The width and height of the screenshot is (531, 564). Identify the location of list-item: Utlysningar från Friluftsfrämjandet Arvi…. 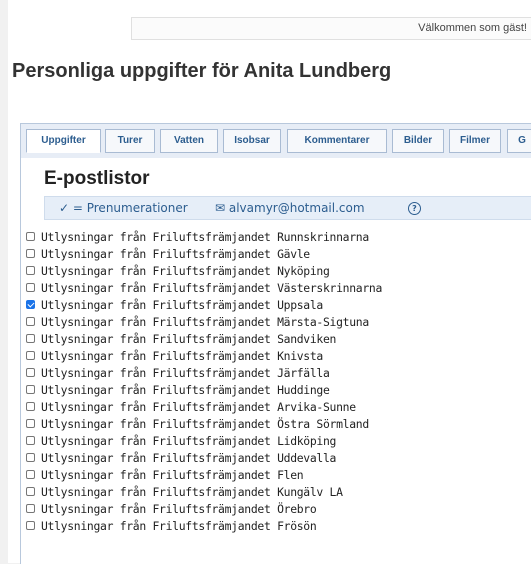
(204, 406).